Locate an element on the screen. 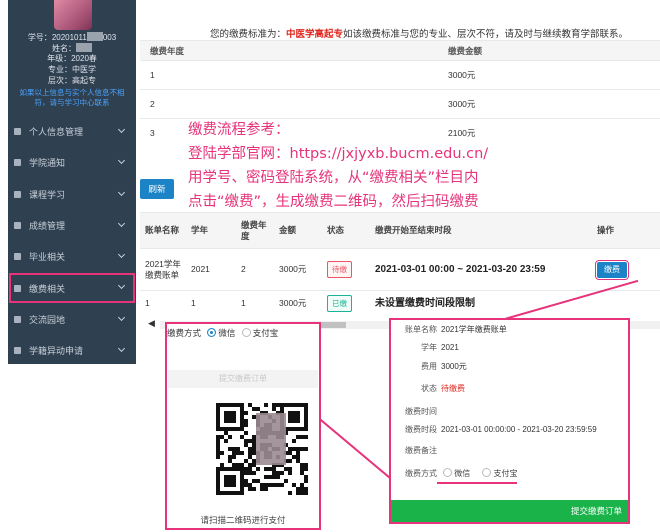 The image size is (660, 532). table-cell: 2021 is located at coordinates (211, 269).